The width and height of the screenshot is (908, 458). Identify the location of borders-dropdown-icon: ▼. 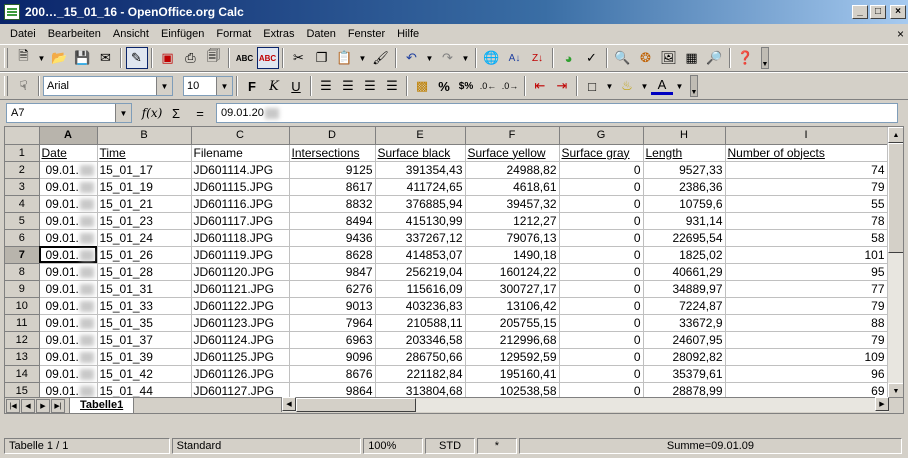
(610, 86).